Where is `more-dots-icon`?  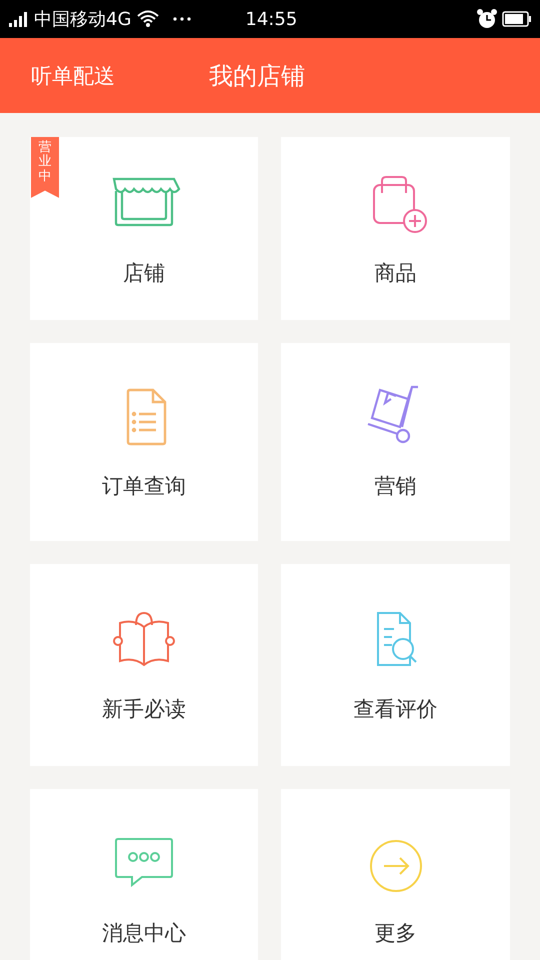 more-dots-icon is located at coordinates (182, 19).